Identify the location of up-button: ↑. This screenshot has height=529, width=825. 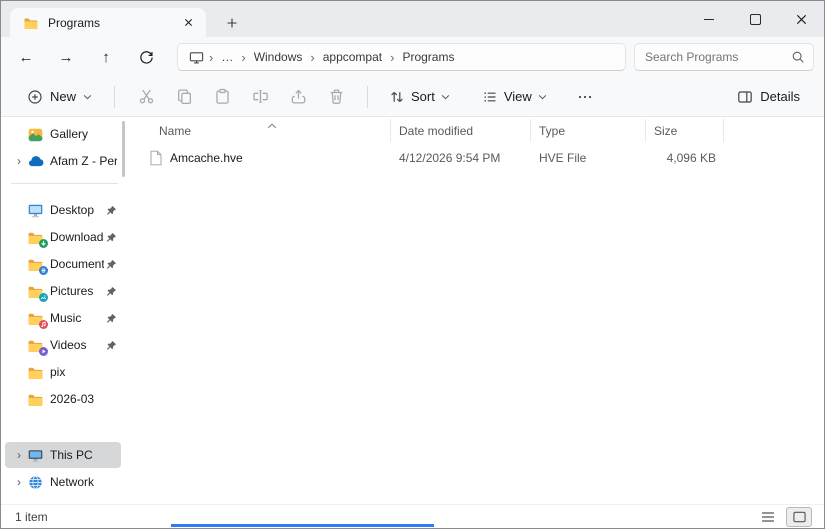
(106, 57).